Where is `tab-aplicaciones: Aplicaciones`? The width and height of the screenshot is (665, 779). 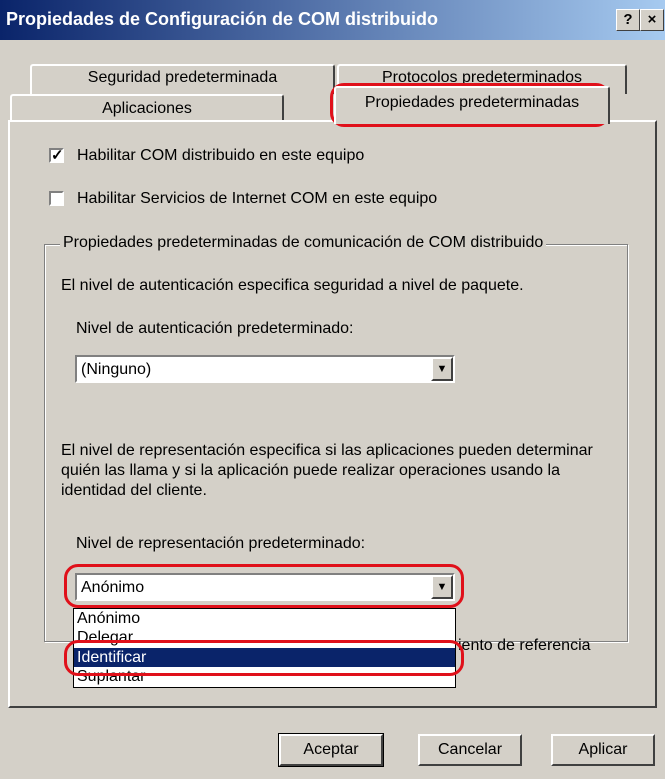 tab-aplicaciones: Aplicaciones is located at coordinates (147, 108).